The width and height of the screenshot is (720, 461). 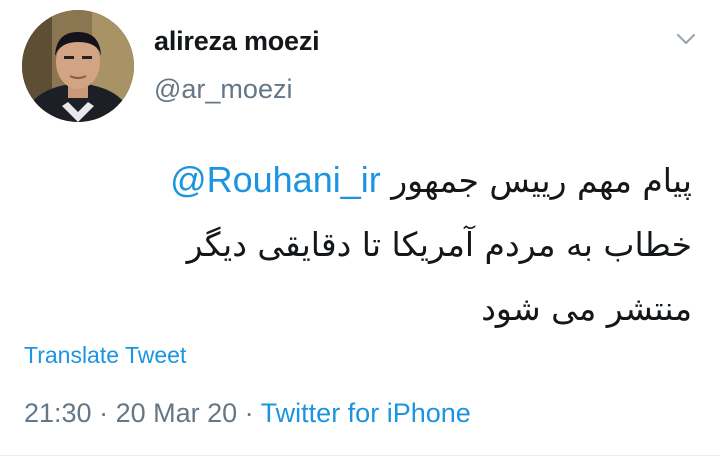 What do you see at coordinates (586, 308) in the screenshot?
I see `tweet-line-3: منتشر می شود` at bounding box center [586, 308].